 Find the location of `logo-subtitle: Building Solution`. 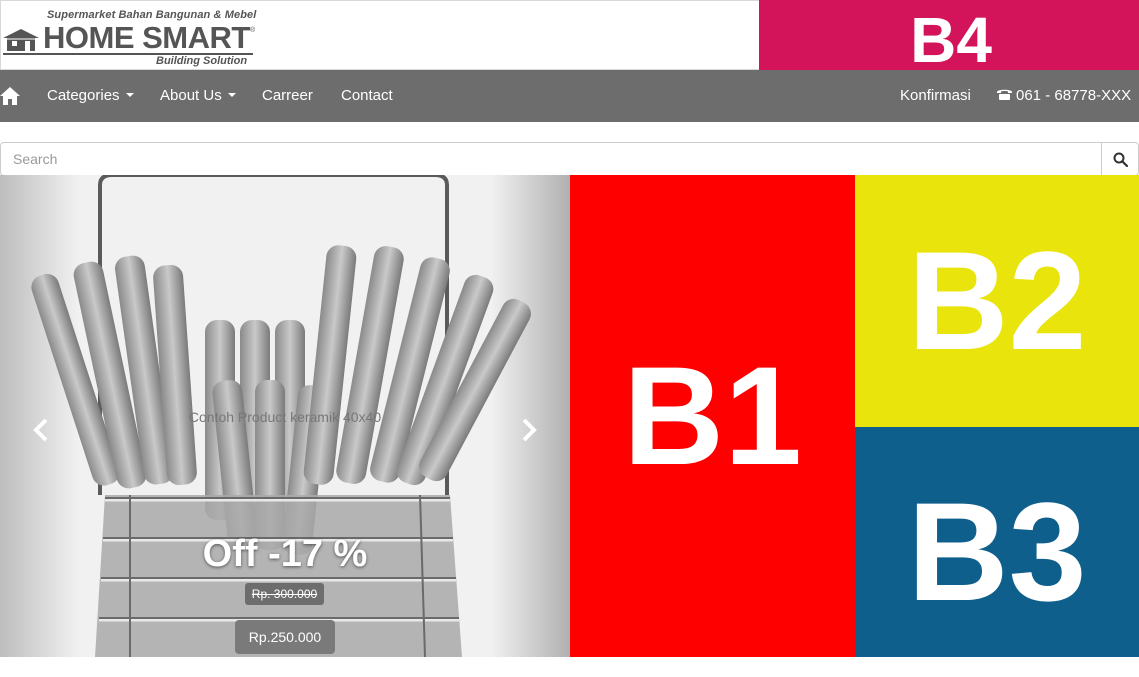

logo-subtitle: Building Solution is located at coordinates (202, 61).